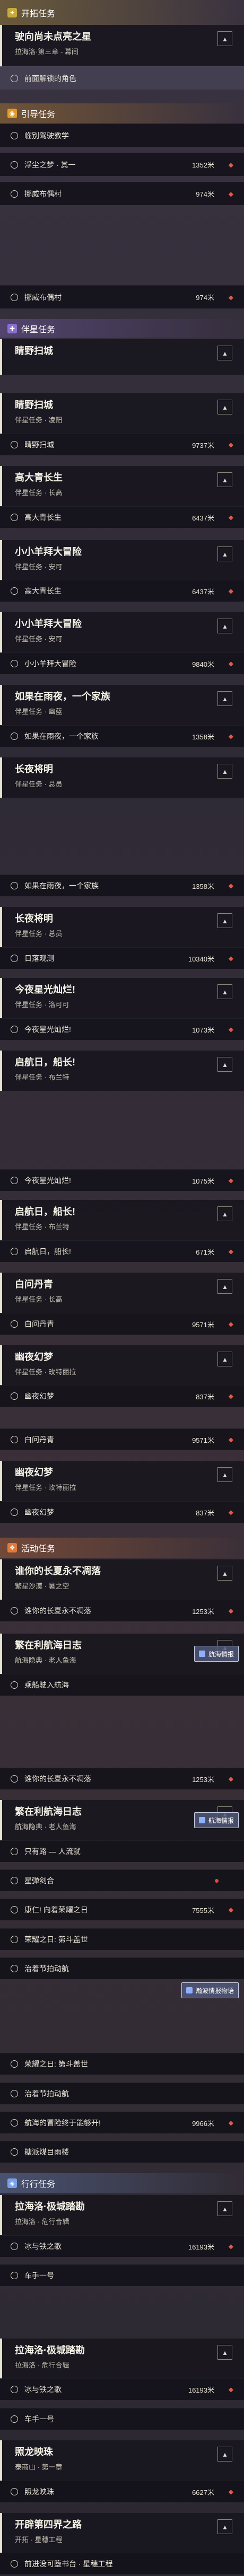 The height and width of the screenshot is (2576, 244). I want to click on mission-title: 睛野扫城 ▴, so click(122, 357).